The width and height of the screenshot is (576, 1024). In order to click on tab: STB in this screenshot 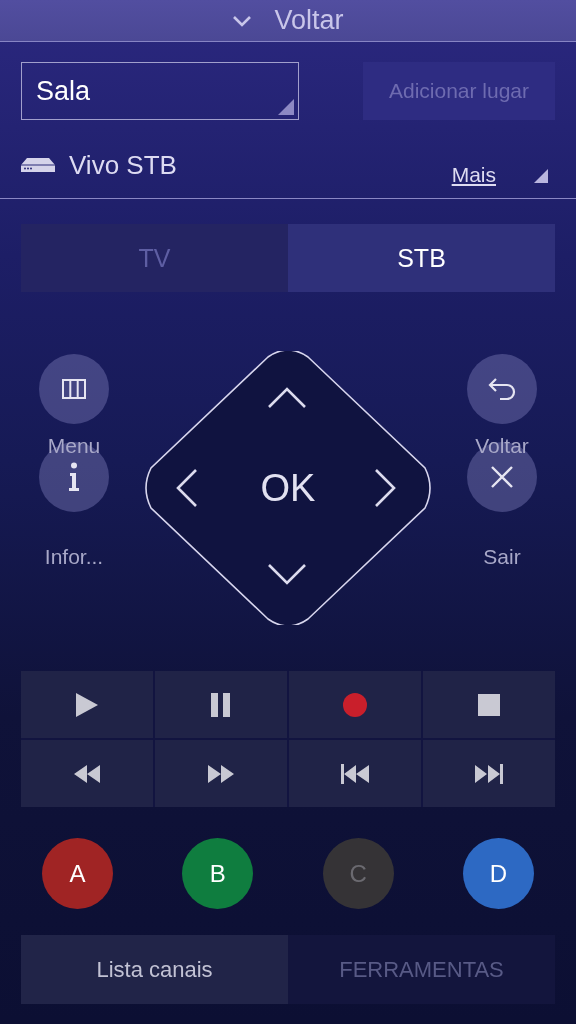, I will do `click(421, 258)`.